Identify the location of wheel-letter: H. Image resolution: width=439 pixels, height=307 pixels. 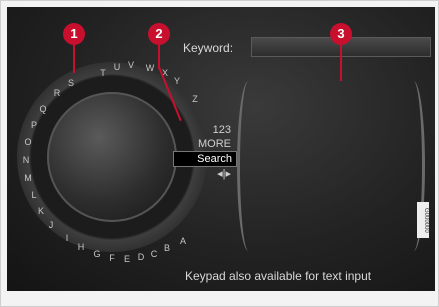
(81, 247).